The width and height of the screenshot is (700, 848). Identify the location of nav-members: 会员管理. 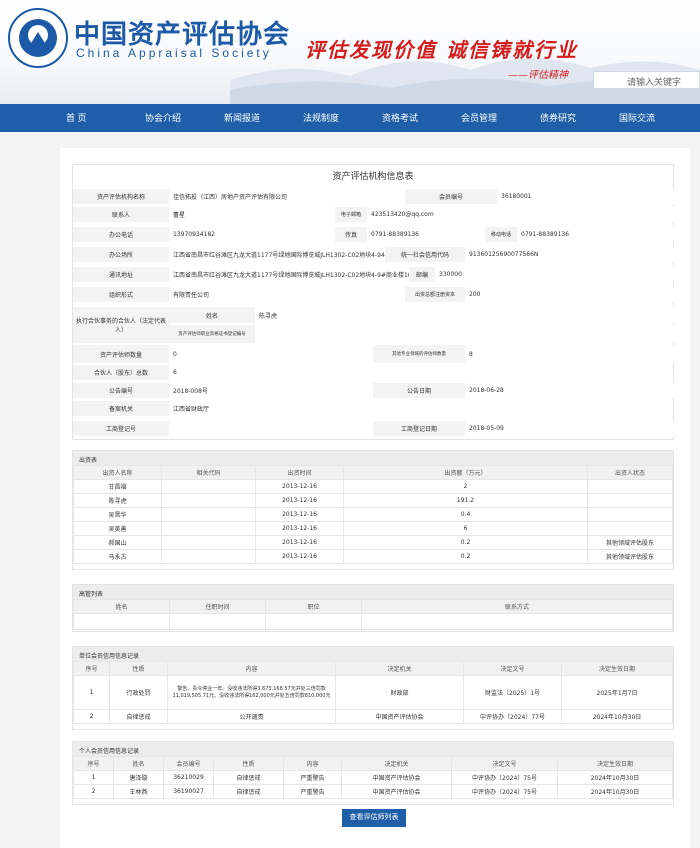
(500, 118).